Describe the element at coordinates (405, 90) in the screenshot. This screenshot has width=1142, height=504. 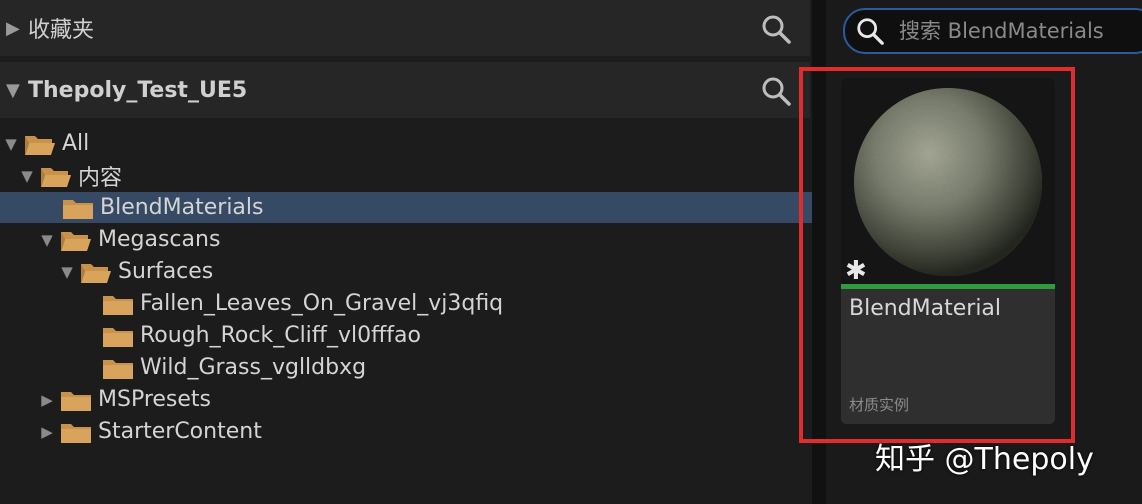
I see `project-header: ▼ Thepoly_Test_UE5` at that location.